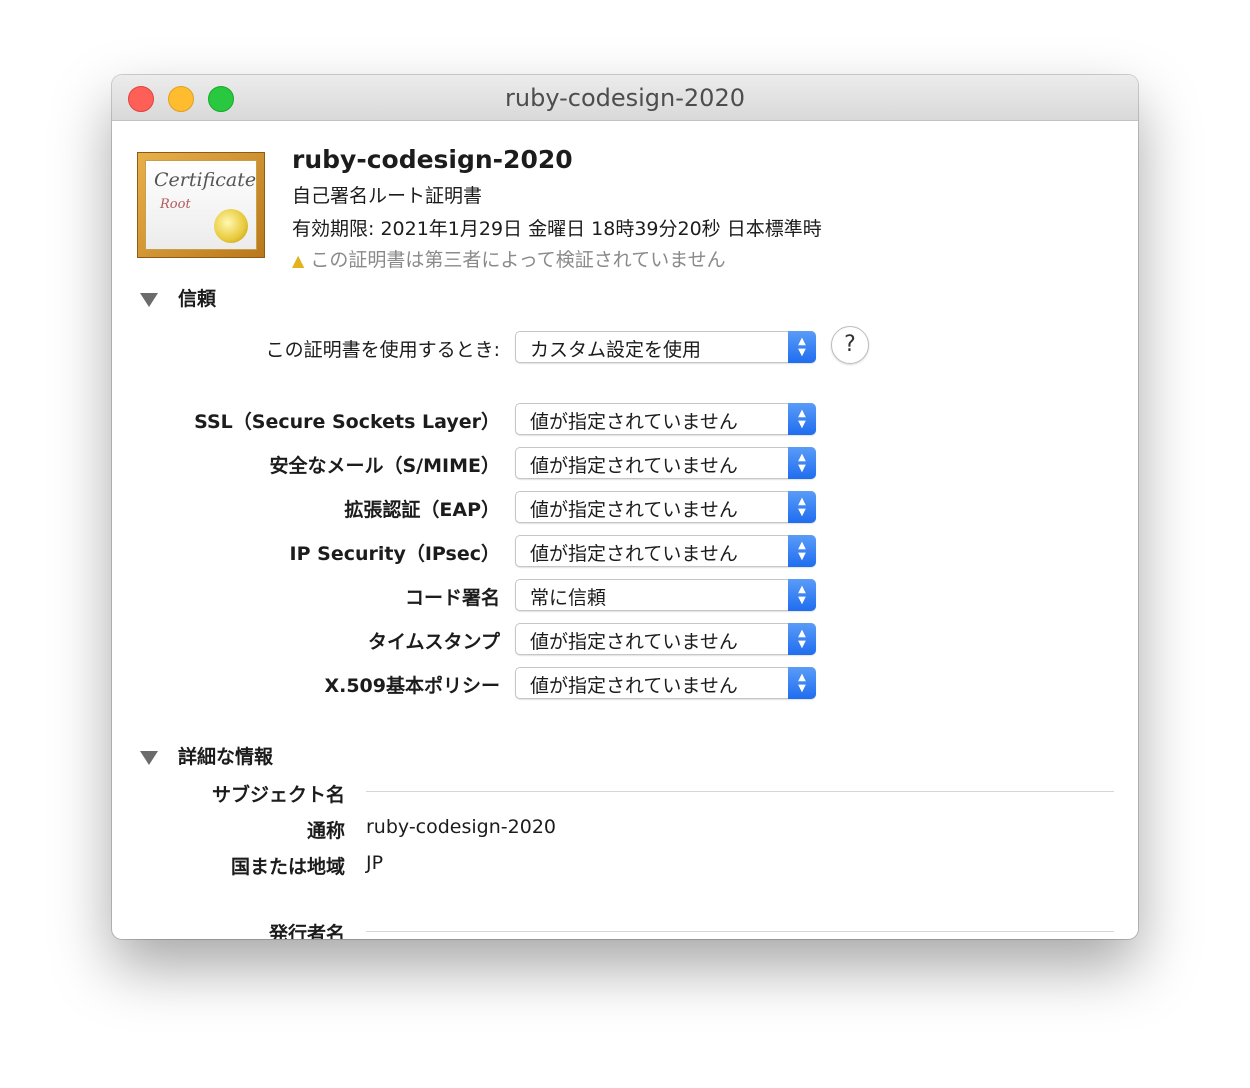  Describe the element at coordinates (557, 229) in the screenshot. I see `certificate-expiry: 有効期限: 2021年1月29日 金曜日 18時39分20秒 日本標準時` at that location.